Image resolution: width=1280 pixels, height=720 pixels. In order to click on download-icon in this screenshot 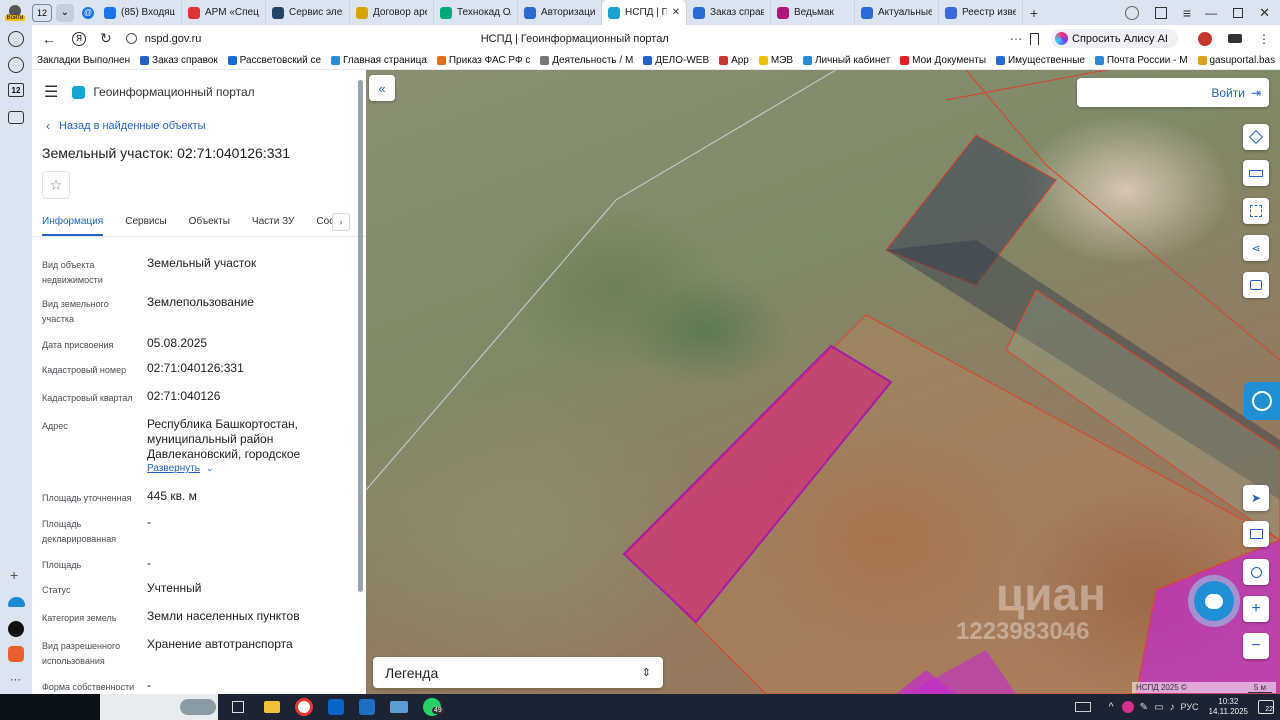, I will do `click(1235, 38)`.